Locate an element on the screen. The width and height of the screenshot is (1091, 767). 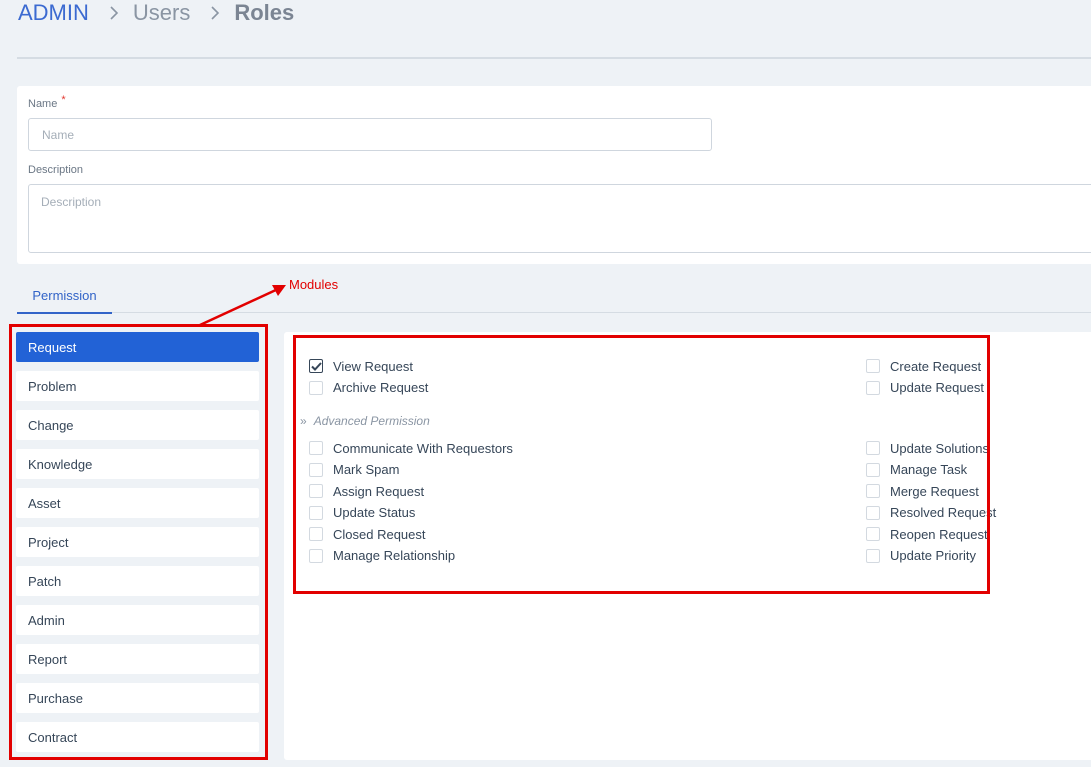
breadcrumb-users: Users is located at coordinates (161, 13).